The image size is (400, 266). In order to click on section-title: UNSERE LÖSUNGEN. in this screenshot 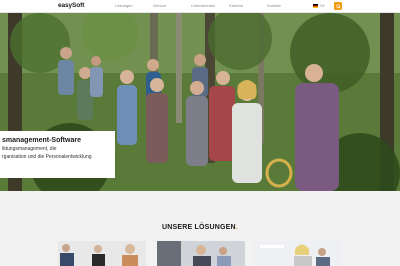, I will do `click(200, 227)`.